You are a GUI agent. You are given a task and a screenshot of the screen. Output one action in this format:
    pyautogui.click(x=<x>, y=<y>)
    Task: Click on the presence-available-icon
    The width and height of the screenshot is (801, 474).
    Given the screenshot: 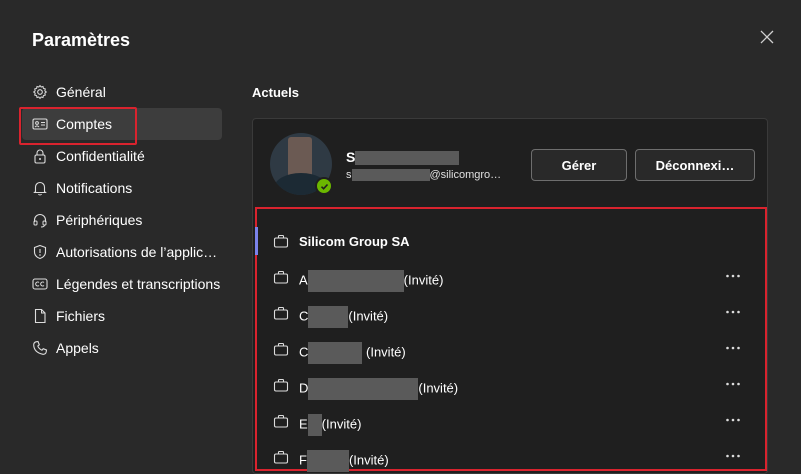 What is the action you would take?
    pyautogui.click(x=324, y=186)
    